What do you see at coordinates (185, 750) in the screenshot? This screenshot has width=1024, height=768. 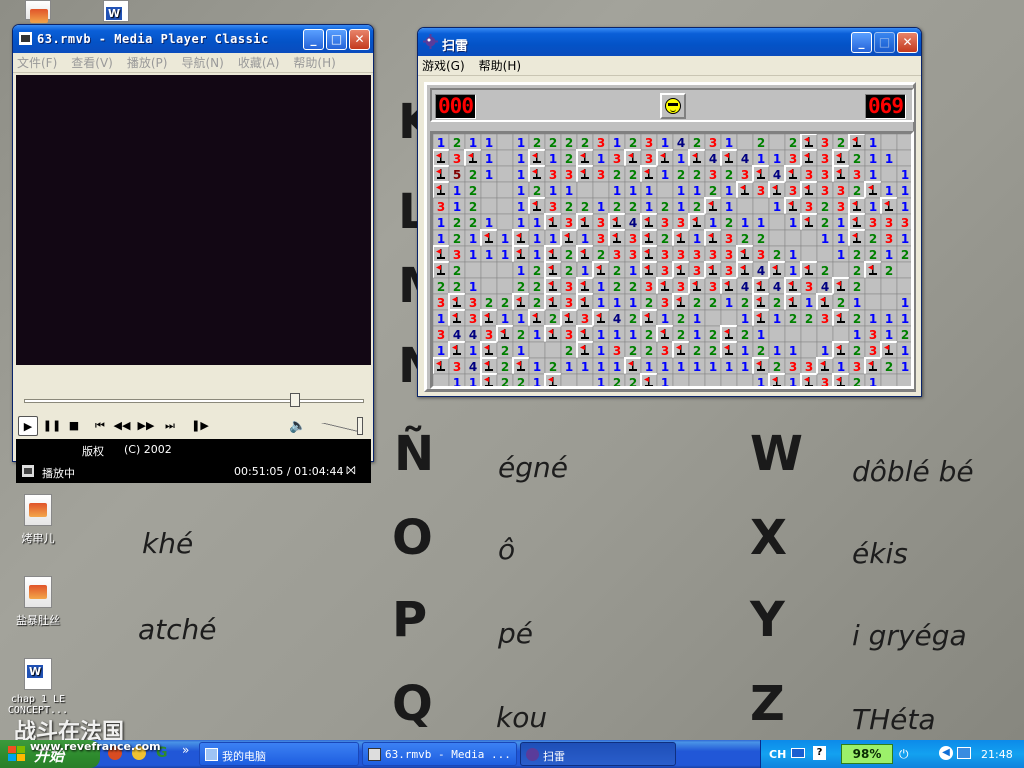 I see `quicklaunch-more-icon: »` at bounding box center [185, 750].